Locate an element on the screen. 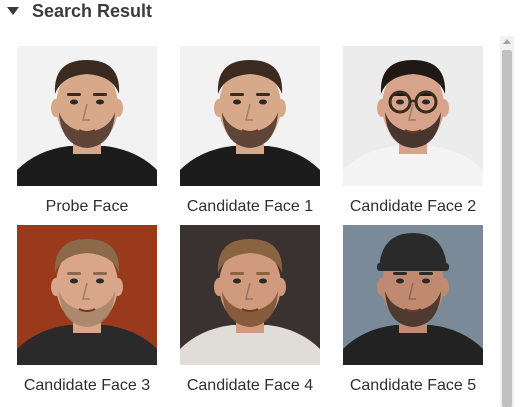 The height and width of the screenshot is (407, 520). caret-down-icon is located at coordinates (13, 11).